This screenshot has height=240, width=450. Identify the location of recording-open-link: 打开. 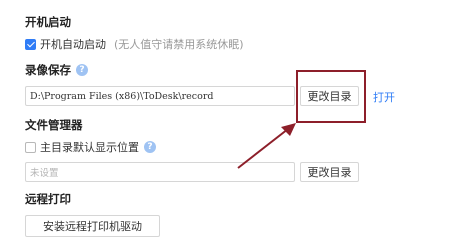
(384, 97).